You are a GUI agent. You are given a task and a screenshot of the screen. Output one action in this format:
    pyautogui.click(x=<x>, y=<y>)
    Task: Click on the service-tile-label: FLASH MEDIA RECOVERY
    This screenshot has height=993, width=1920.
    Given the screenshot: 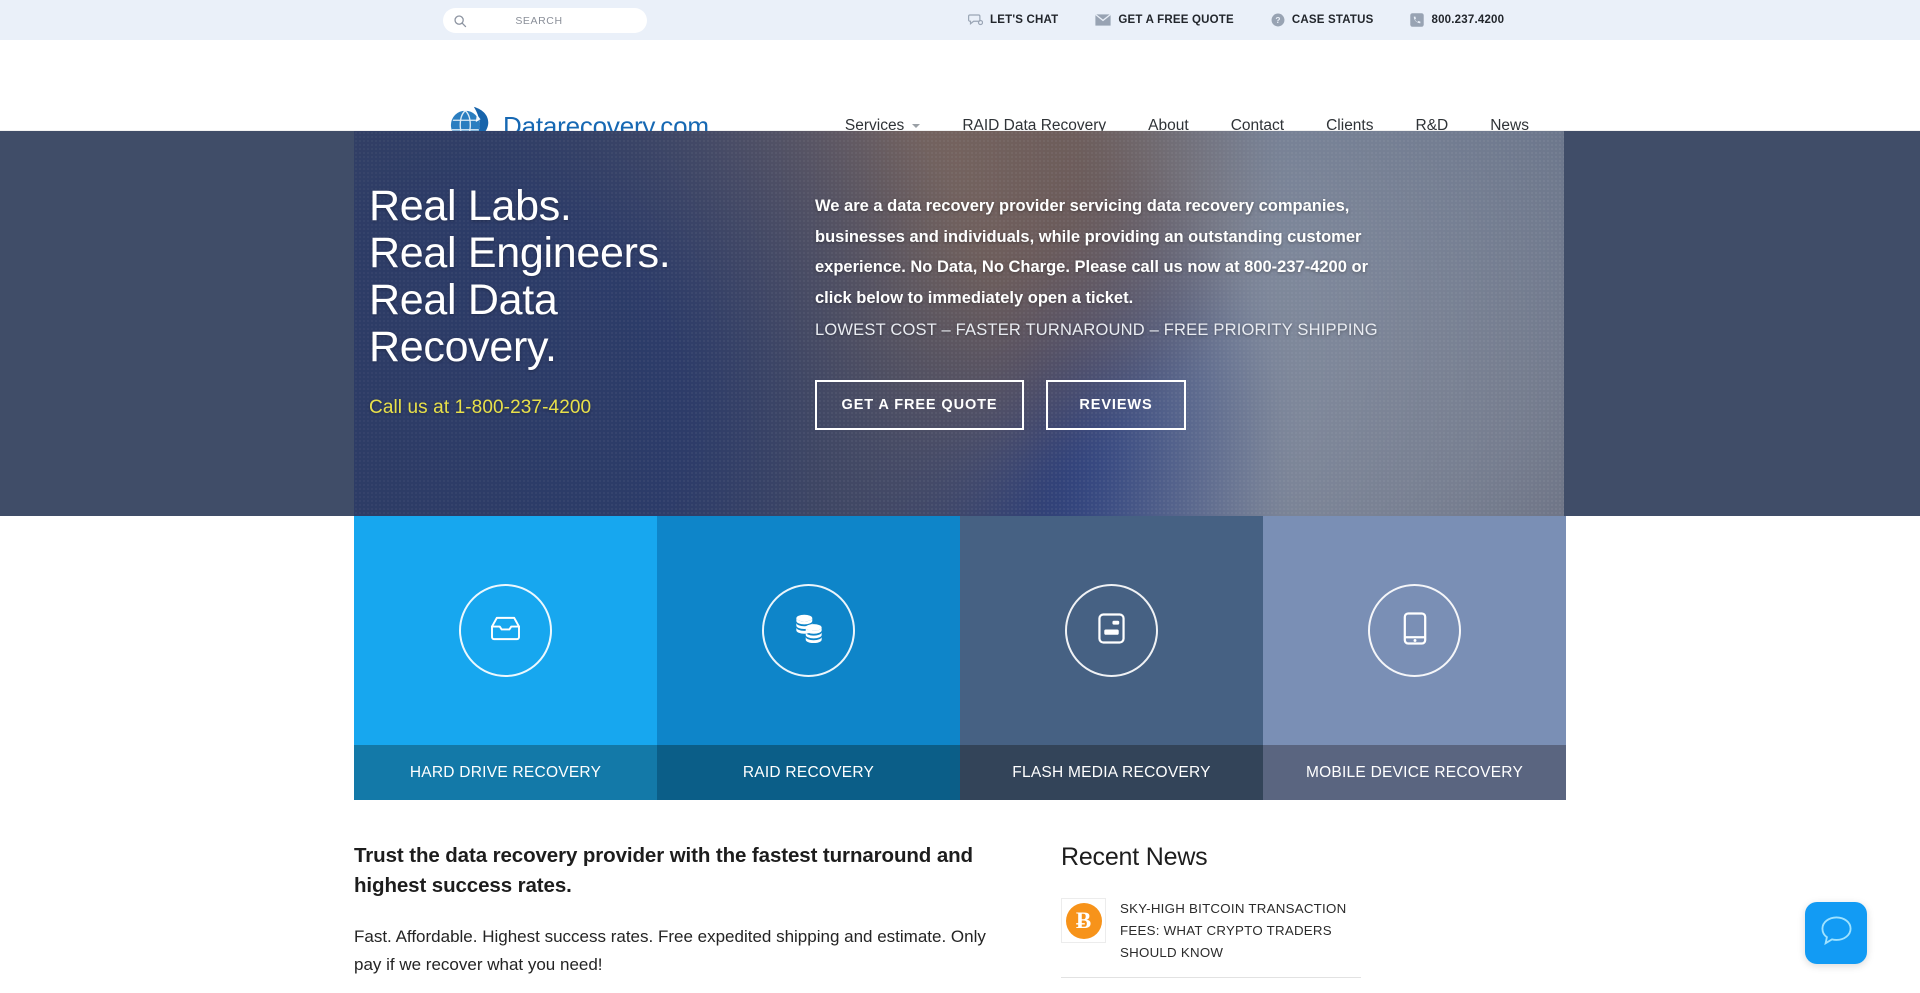 What is the action you would take?
    pyautogui.click(x=1111, y=772)
    